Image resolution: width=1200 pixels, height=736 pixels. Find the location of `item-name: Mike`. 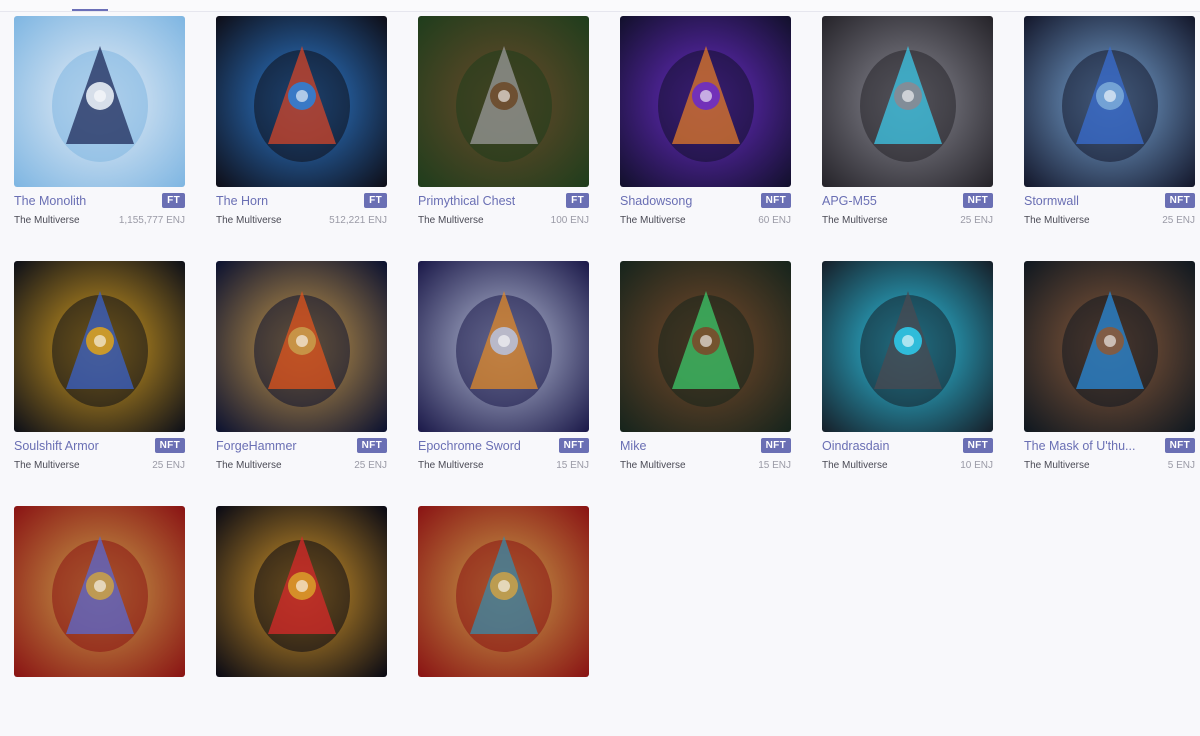

item-name: Mike is located at coordinates (633, 446).